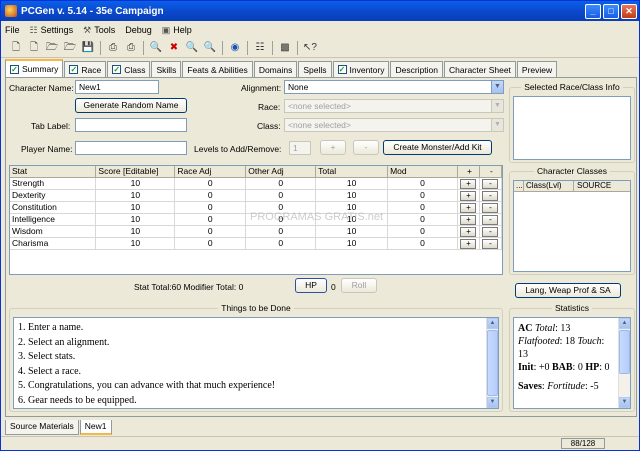  I want to click on table-row: Charisma 10 0 0 10 0 + -, so click(256, 243).